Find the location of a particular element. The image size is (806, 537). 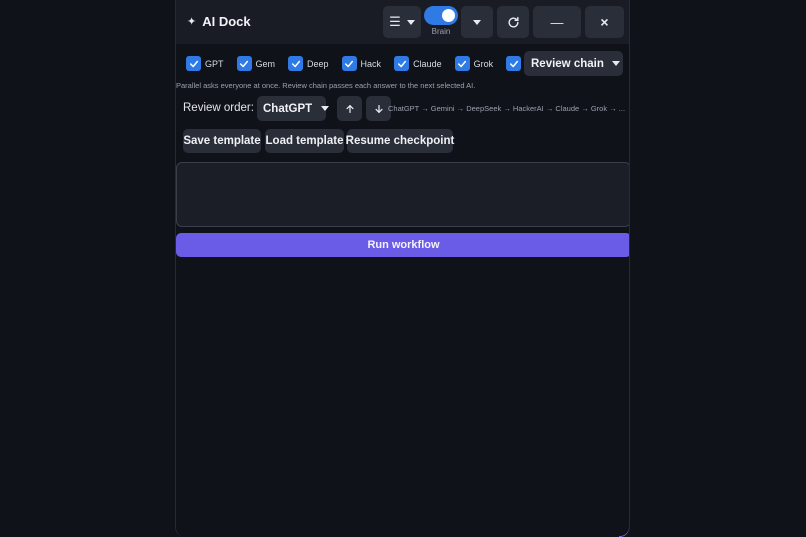

sparkle-icon: ✦ is located at coordinates (192, 22).